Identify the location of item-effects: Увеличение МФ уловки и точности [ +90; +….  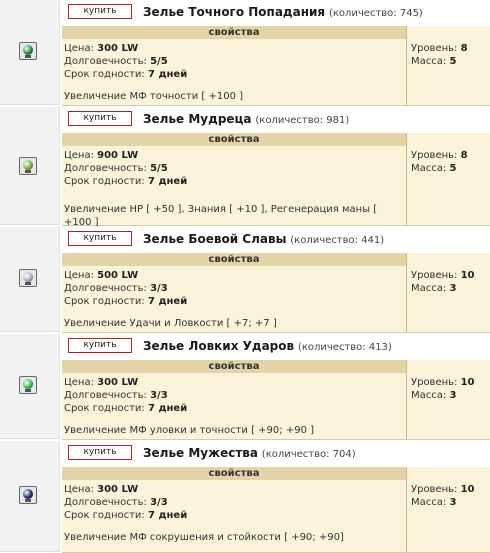
(189, 430).